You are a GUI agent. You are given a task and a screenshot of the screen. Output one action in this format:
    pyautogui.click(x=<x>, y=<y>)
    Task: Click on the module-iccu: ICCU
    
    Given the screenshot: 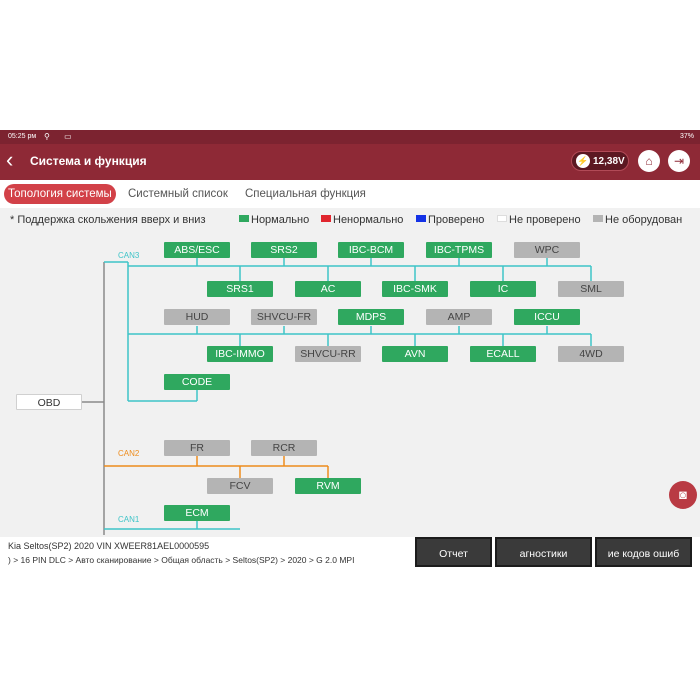 What is the action you would take?
    pyautogui.click(x=547, y=317)
    